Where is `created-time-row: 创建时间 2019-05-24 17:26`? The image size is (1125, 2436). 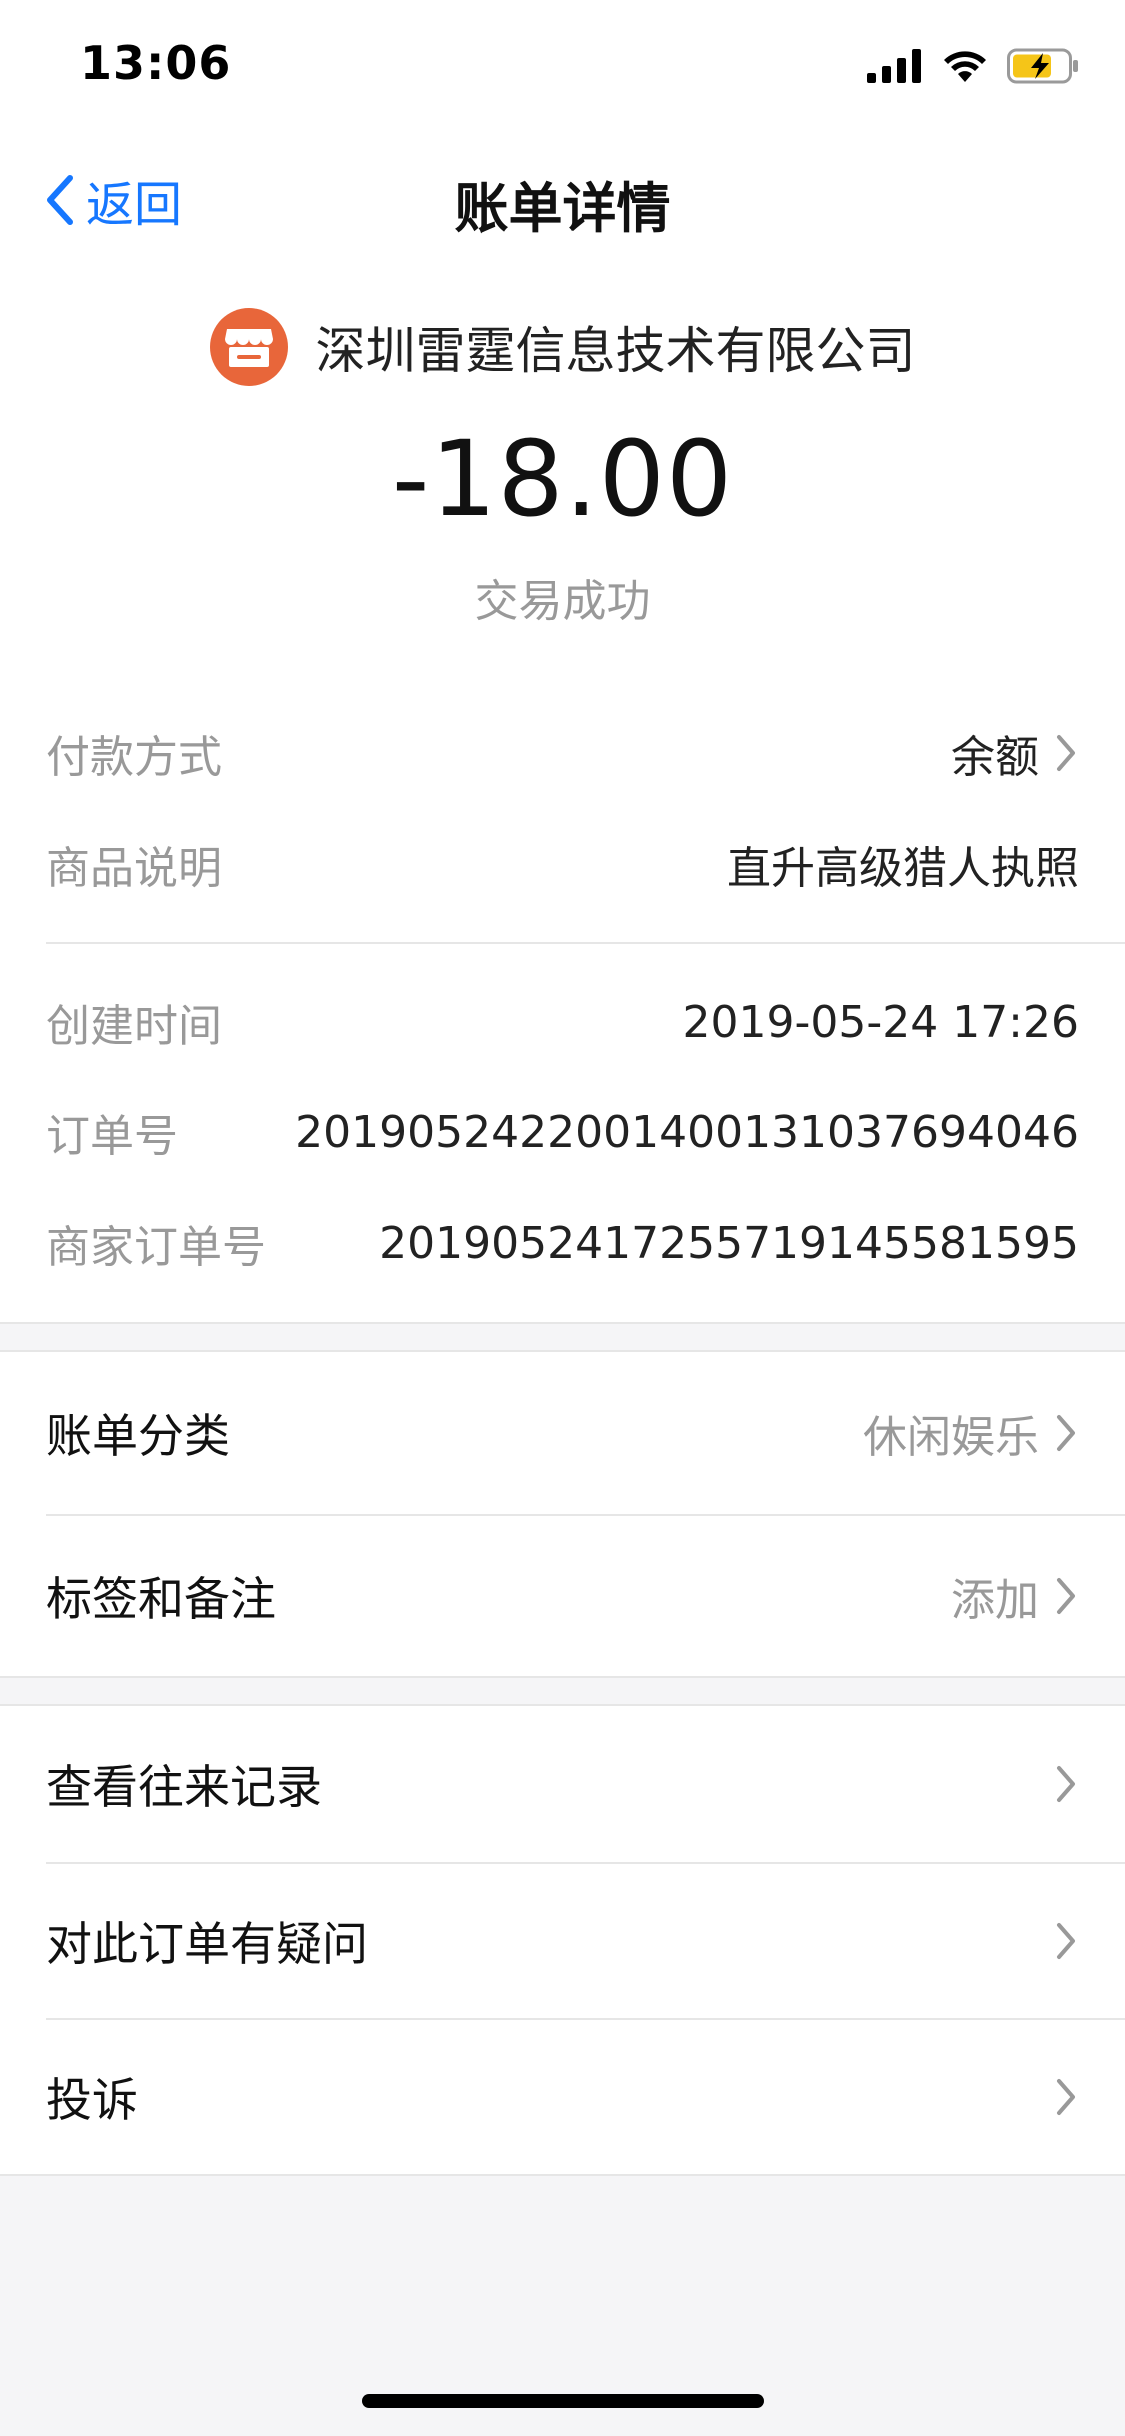 created-time-row: 创建时间 2019-05-24 17:26 is located at coordinates (562, 1022).